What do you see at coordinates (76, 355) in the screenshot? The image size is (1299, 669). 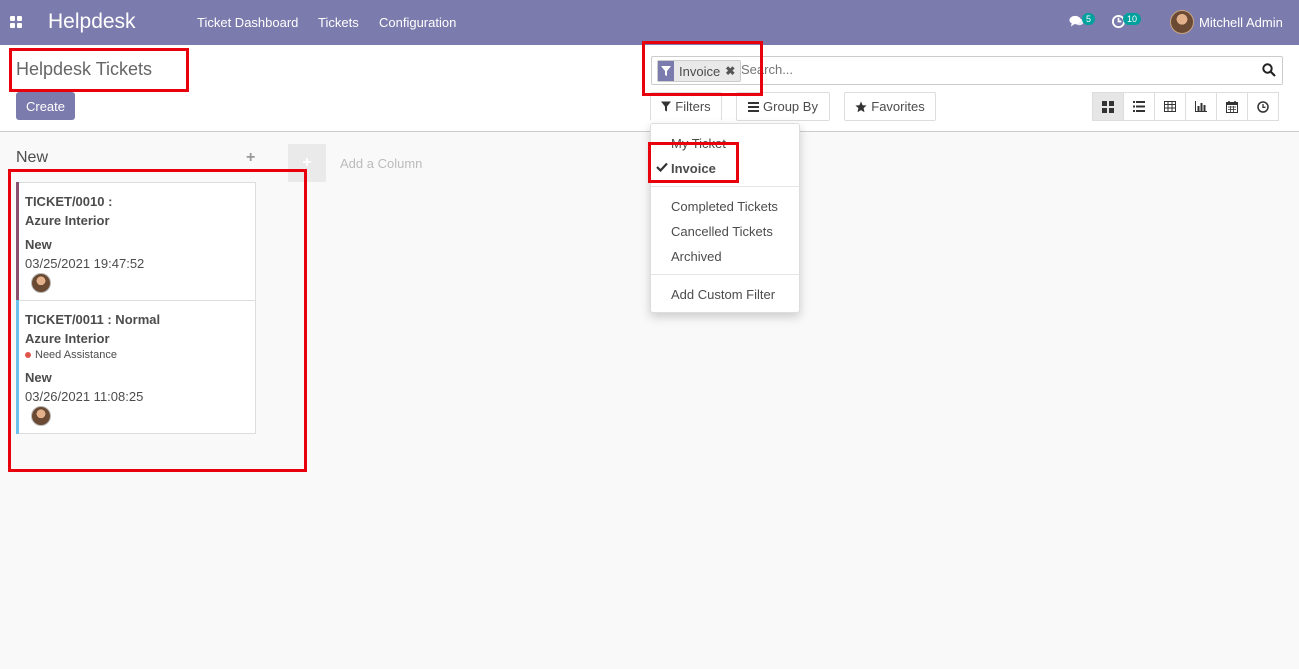 I see `card-tag-label: Need Assistance` at bounding box center [76, 355].